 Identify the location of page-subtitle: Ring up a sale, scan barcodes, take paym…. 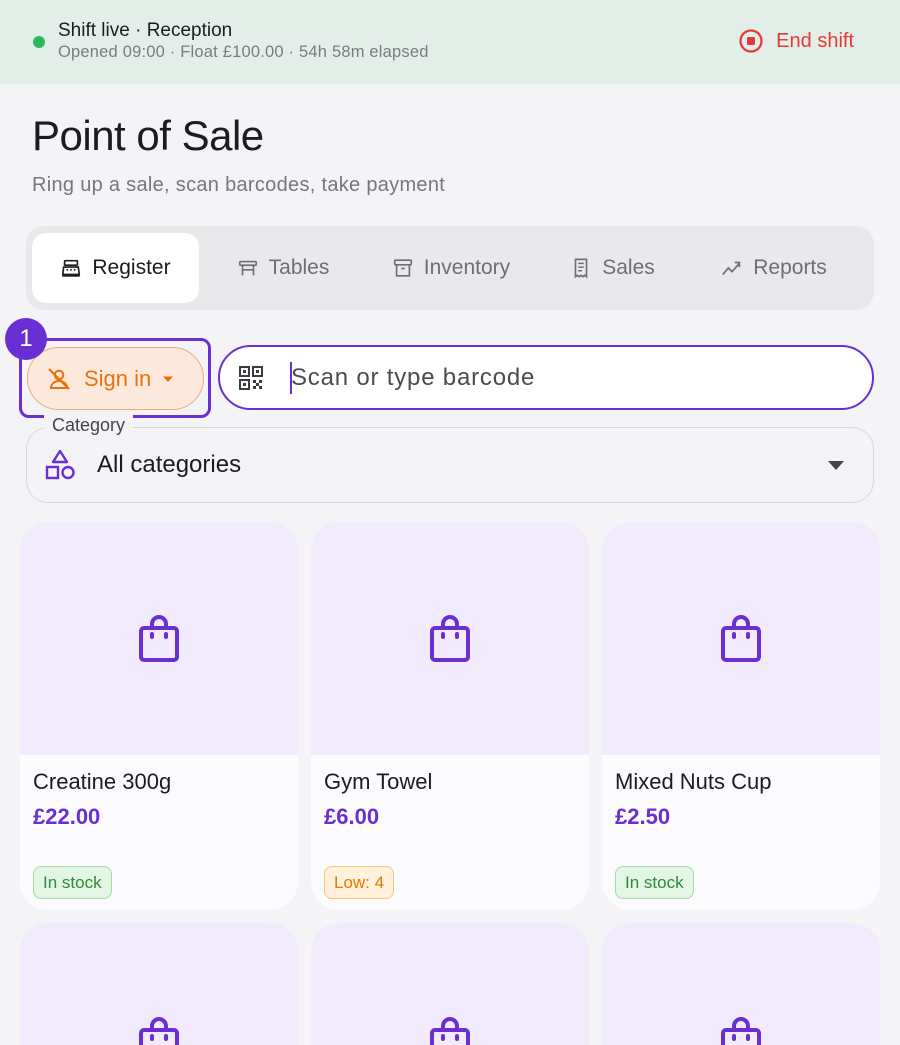
(239, 185).